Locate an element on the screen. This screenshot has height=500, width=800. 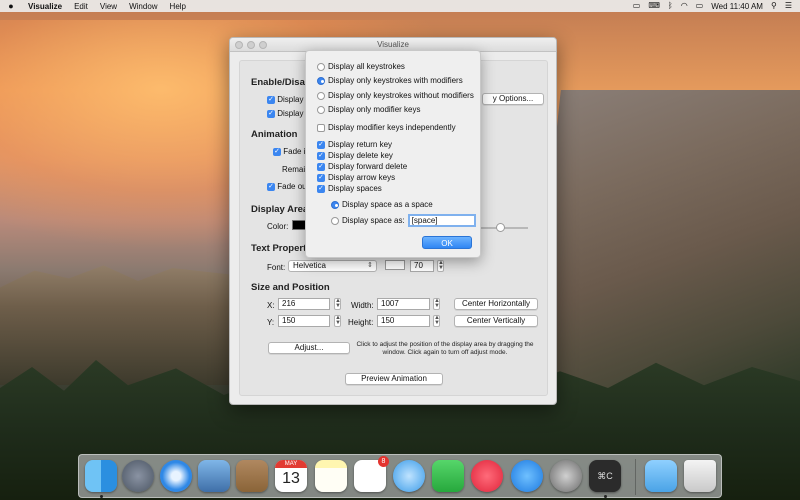
fade-in-row: ✓ Fade i is located at coordinates (289, 151).